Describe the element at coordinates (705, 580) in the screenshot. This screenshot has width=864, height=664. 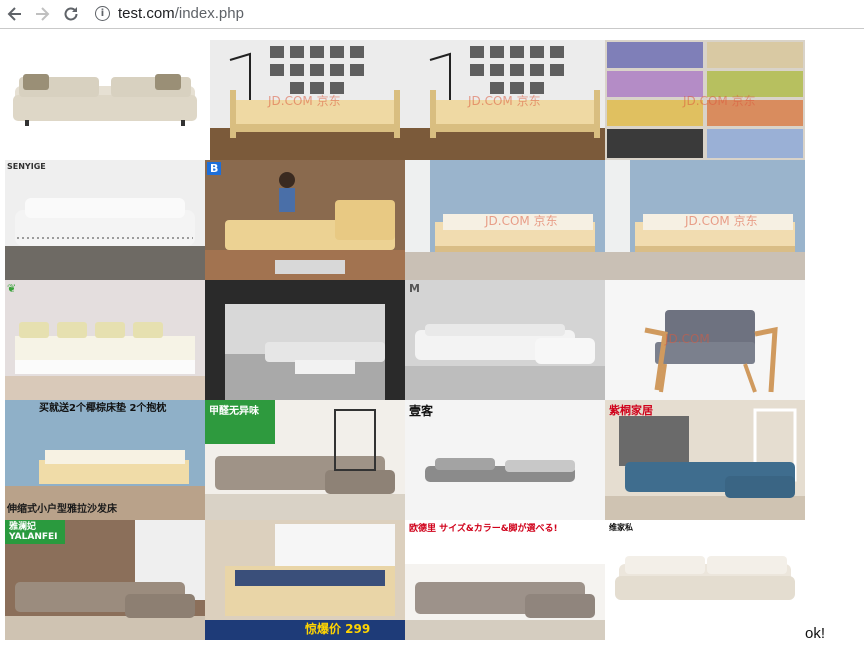
I see `product-image-20: 维家私` at that location.